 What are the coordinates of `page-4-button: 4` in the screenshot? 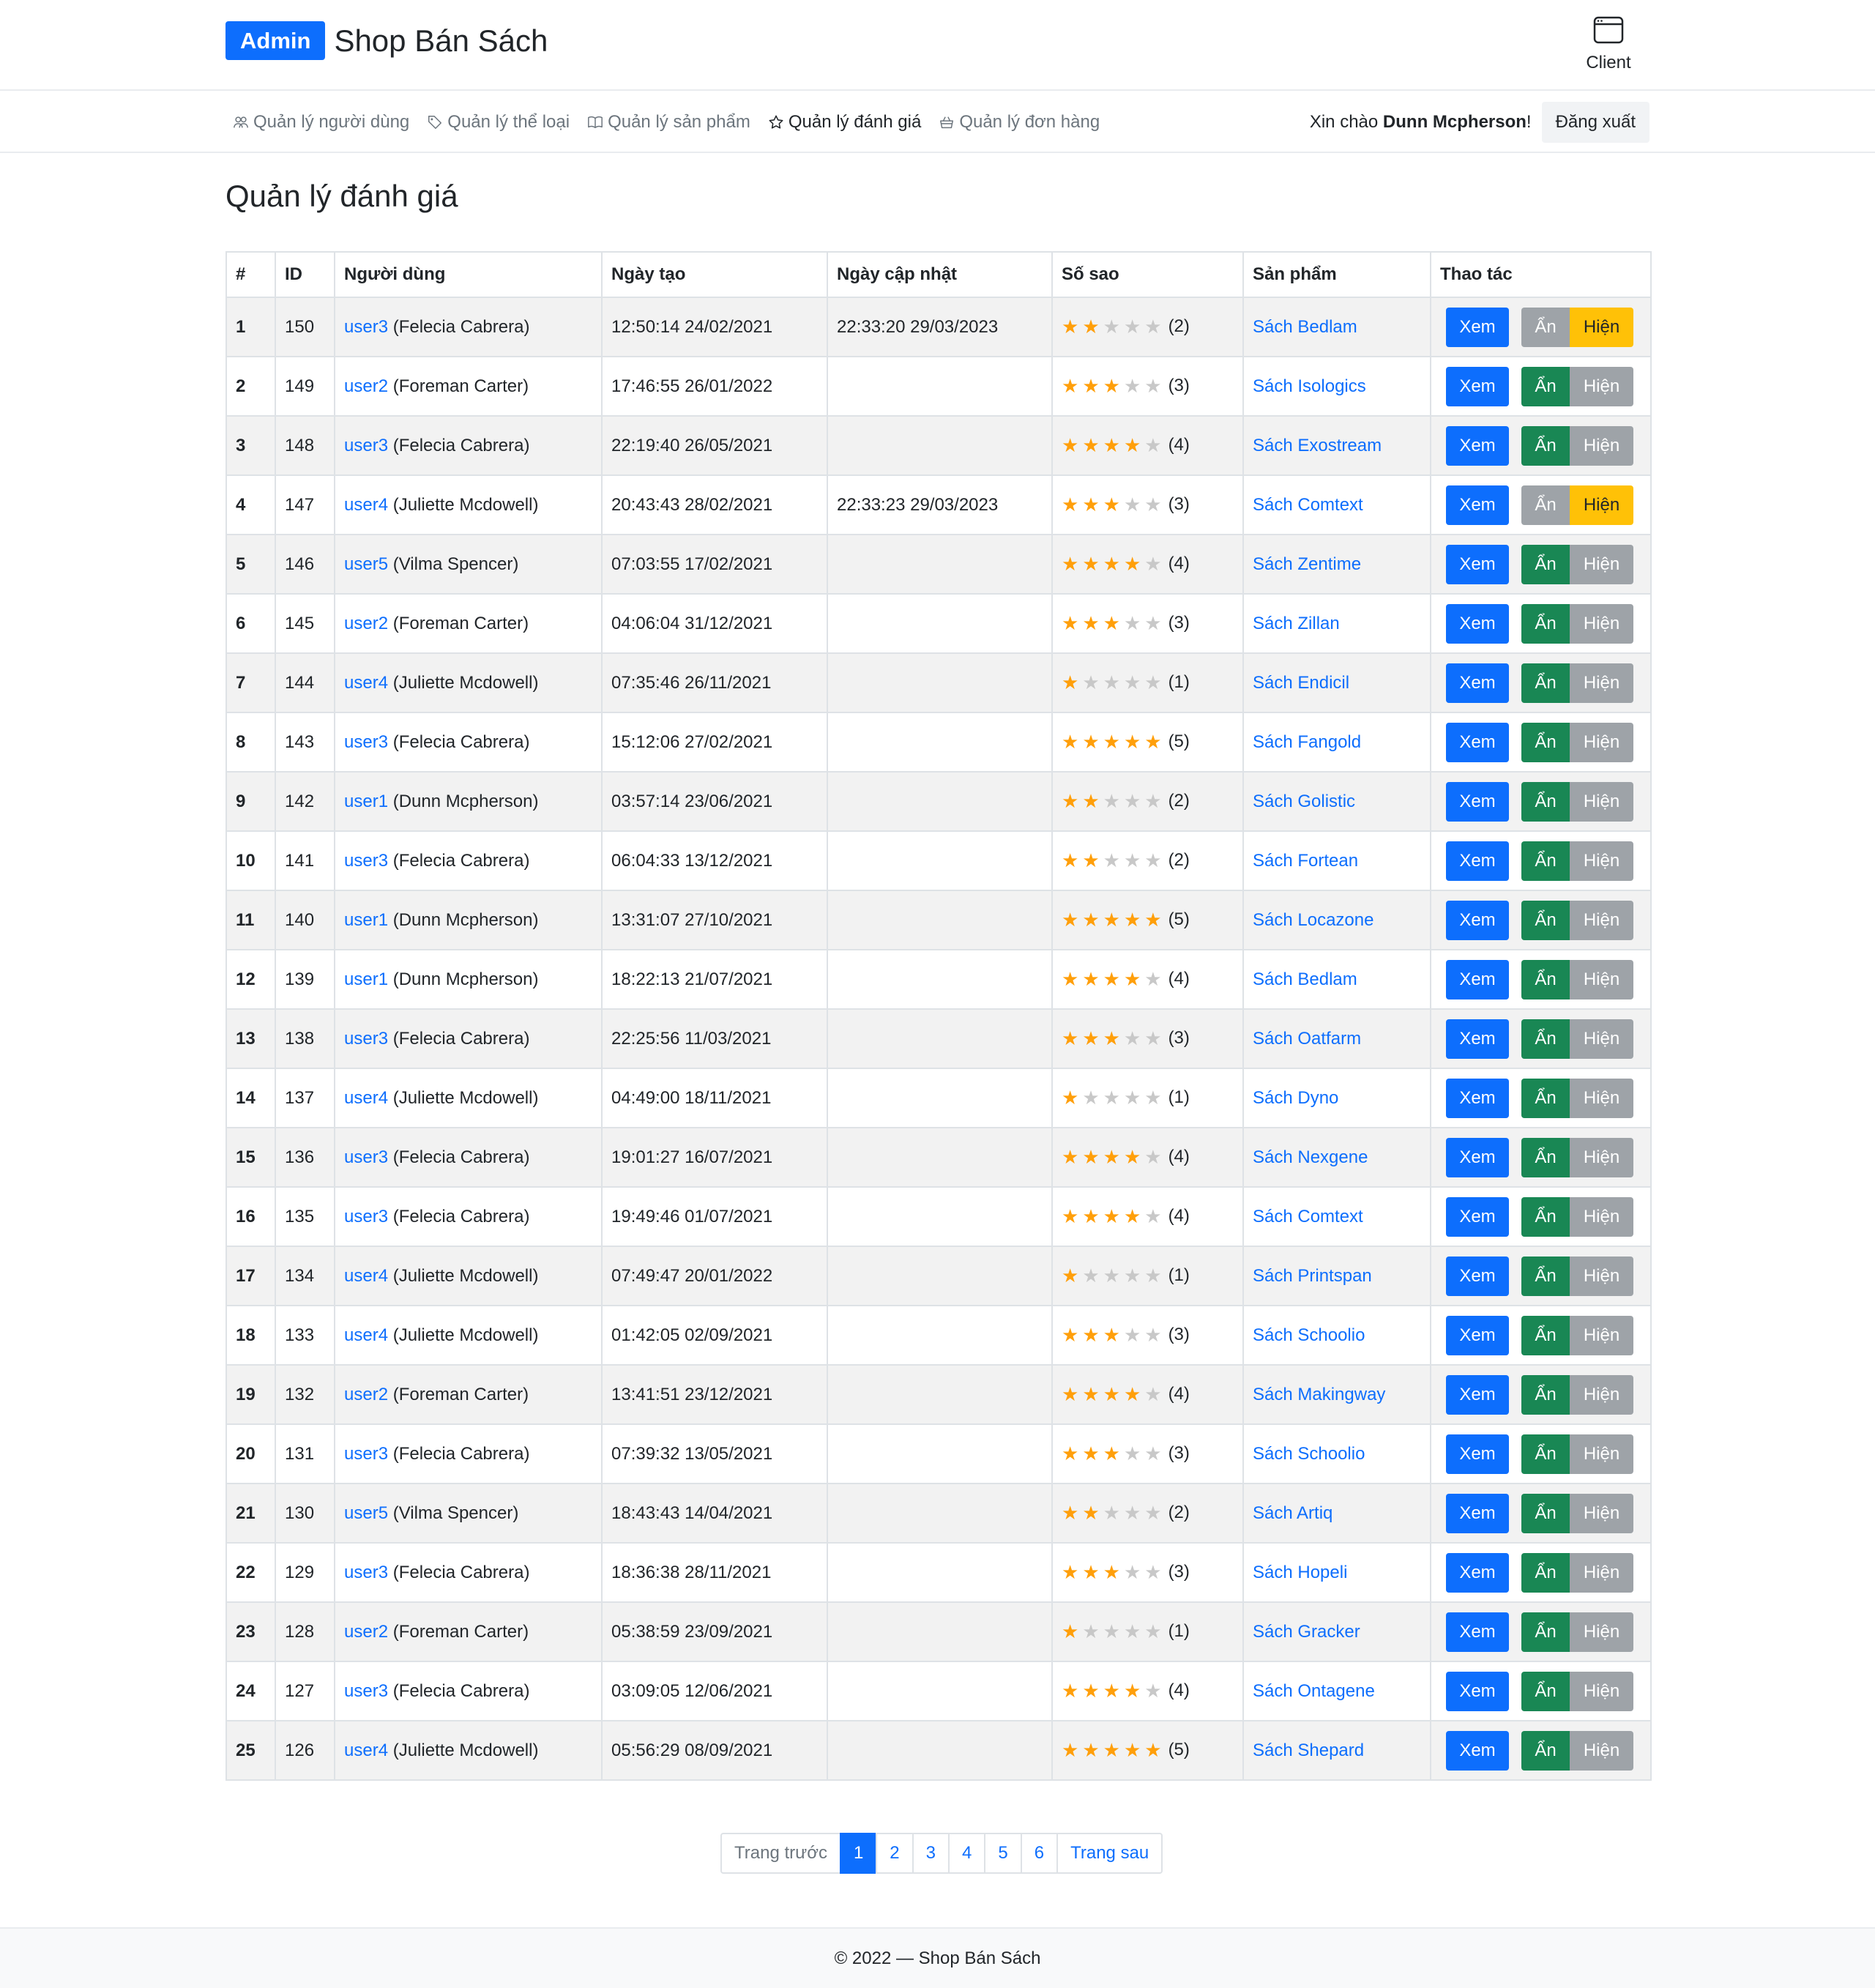 It's located at (967, 1854).